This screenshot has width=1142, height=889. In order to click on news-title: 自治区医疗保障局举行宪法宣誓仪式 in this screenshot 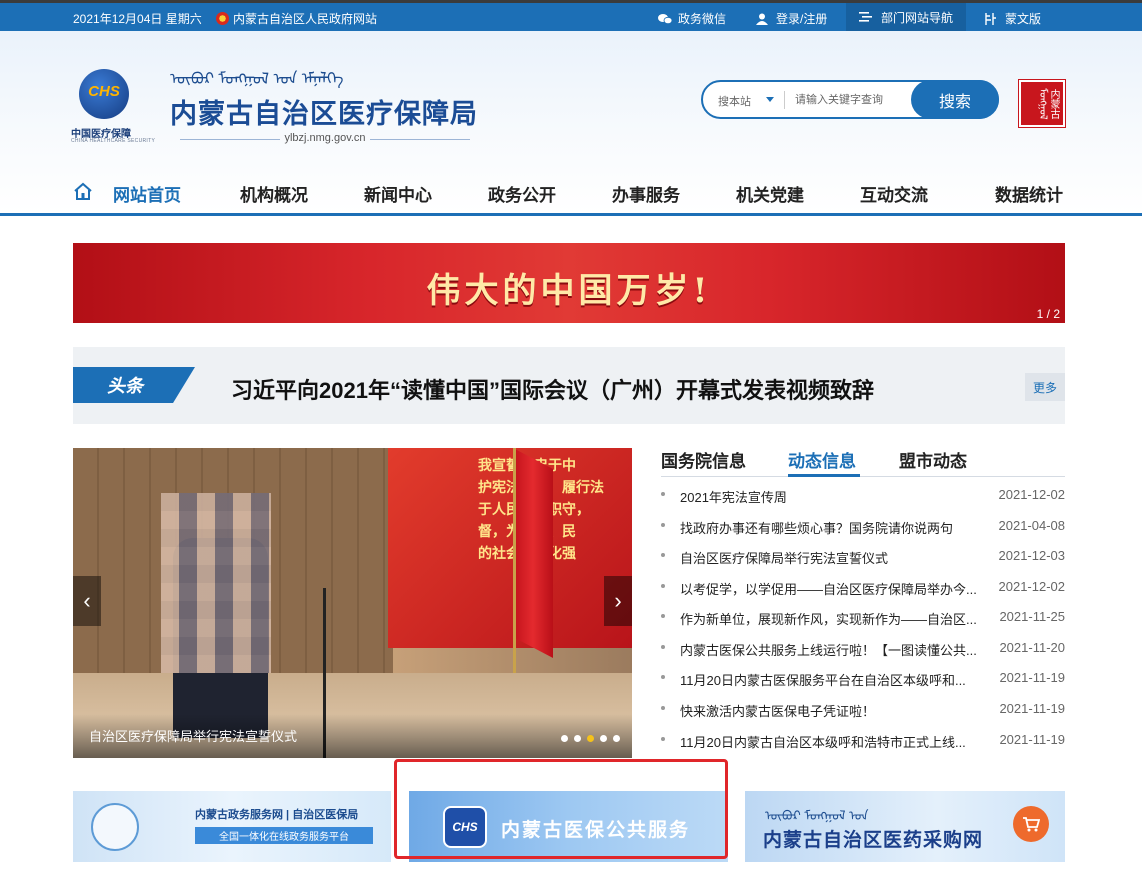, I will do `click(830, 557)`.